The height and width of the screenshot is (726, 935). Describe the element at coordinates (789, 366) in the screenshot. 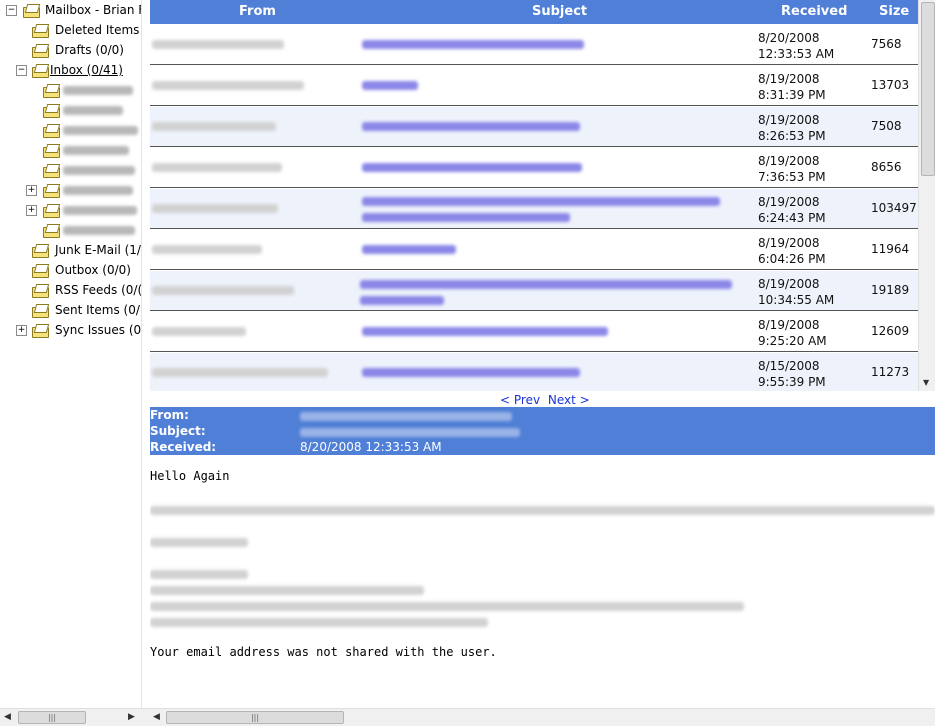

I see `received-date: 8/15/2008` at that location.